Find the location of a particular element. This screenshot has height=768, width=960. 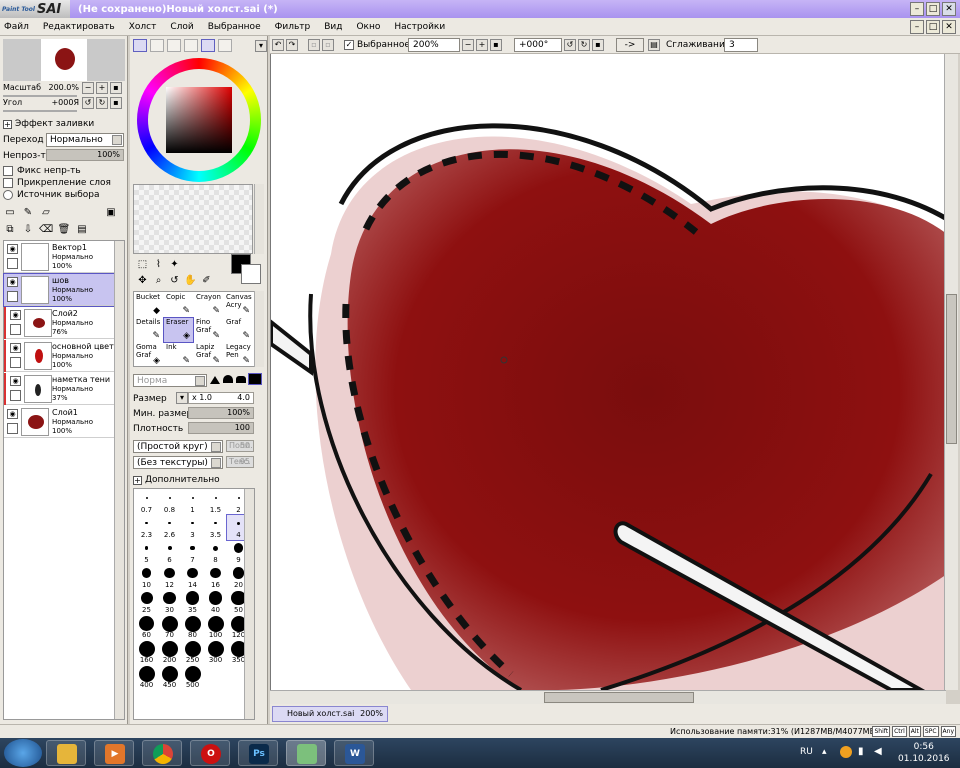

menu-canvas: Холст is located at coordinates (143, 27).